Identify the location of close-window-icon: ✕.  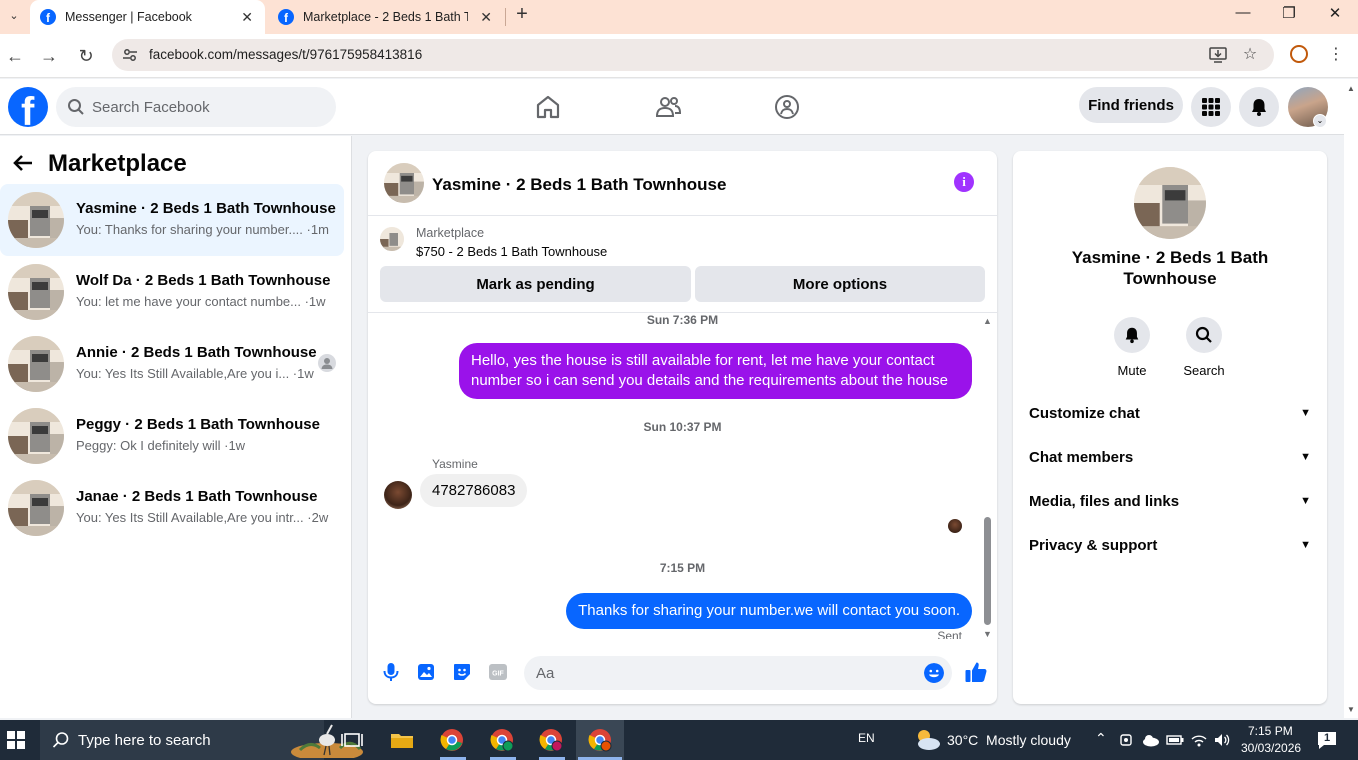
(1335, 13).